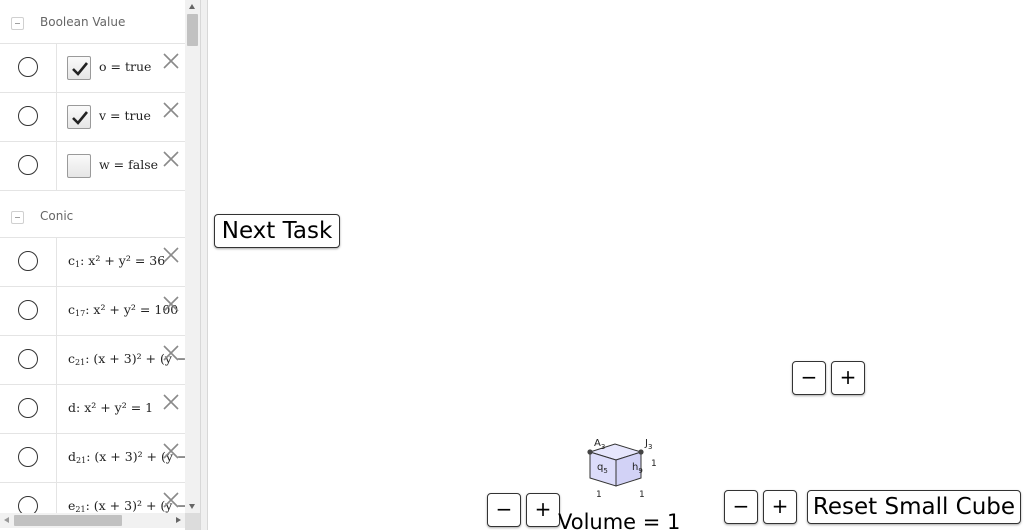 The height and width of the screenshot is (530, 1024). Describe the element at coordinates (92, 214) in the screenshot. I see `group-header-conic: Conic` at that location.